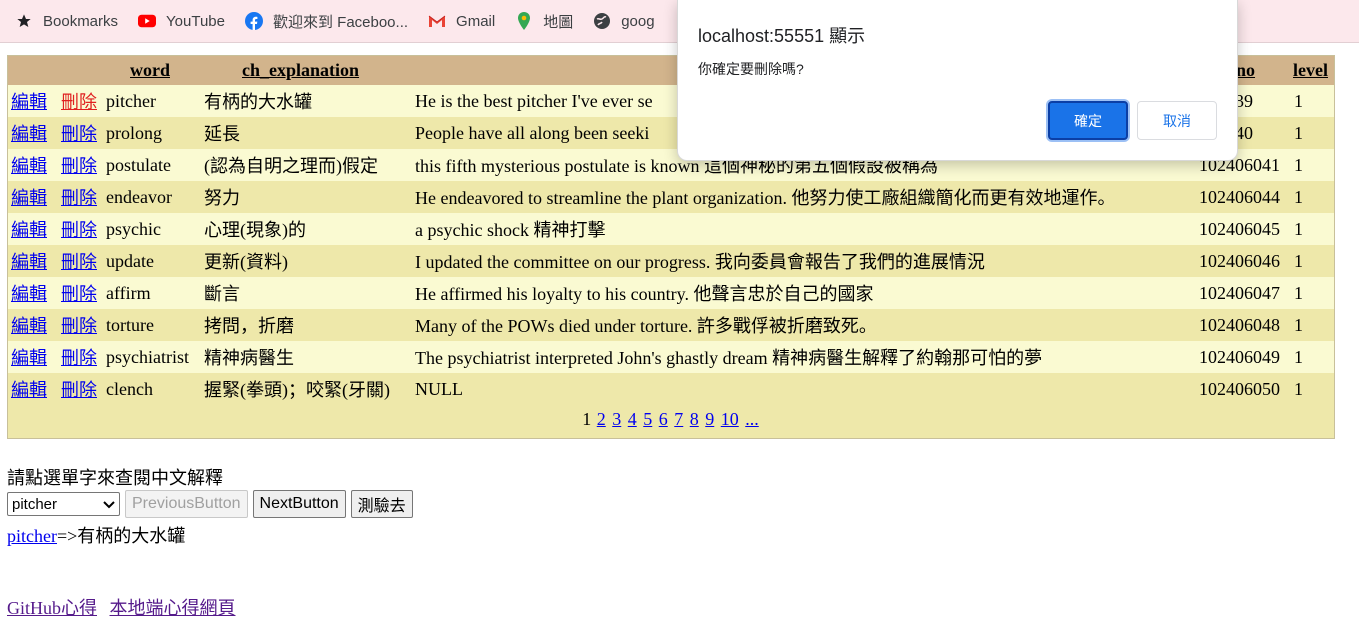 The image size is (1359, 638). I want to click on quiz-button: 測驗去, so click(381, 504).